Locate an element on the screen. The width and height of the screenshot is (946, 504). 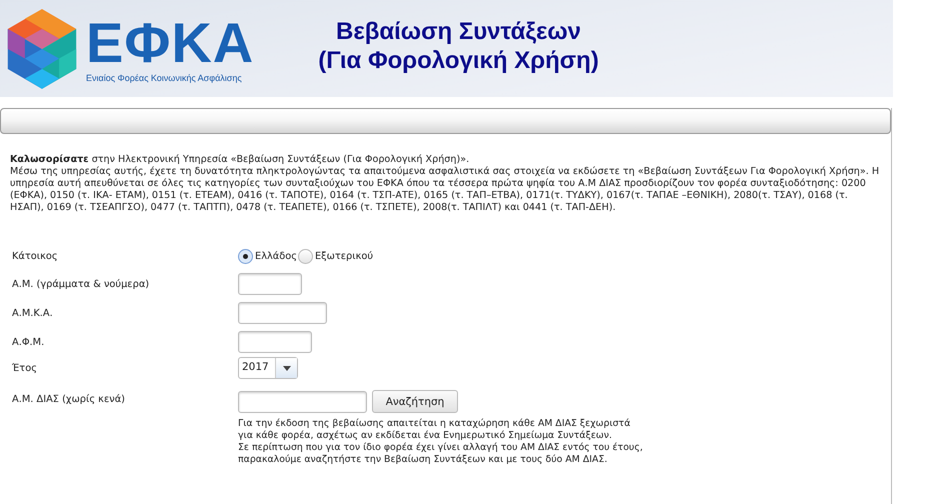
year-dropdown: 2017 is located at coordinates (268, 368).